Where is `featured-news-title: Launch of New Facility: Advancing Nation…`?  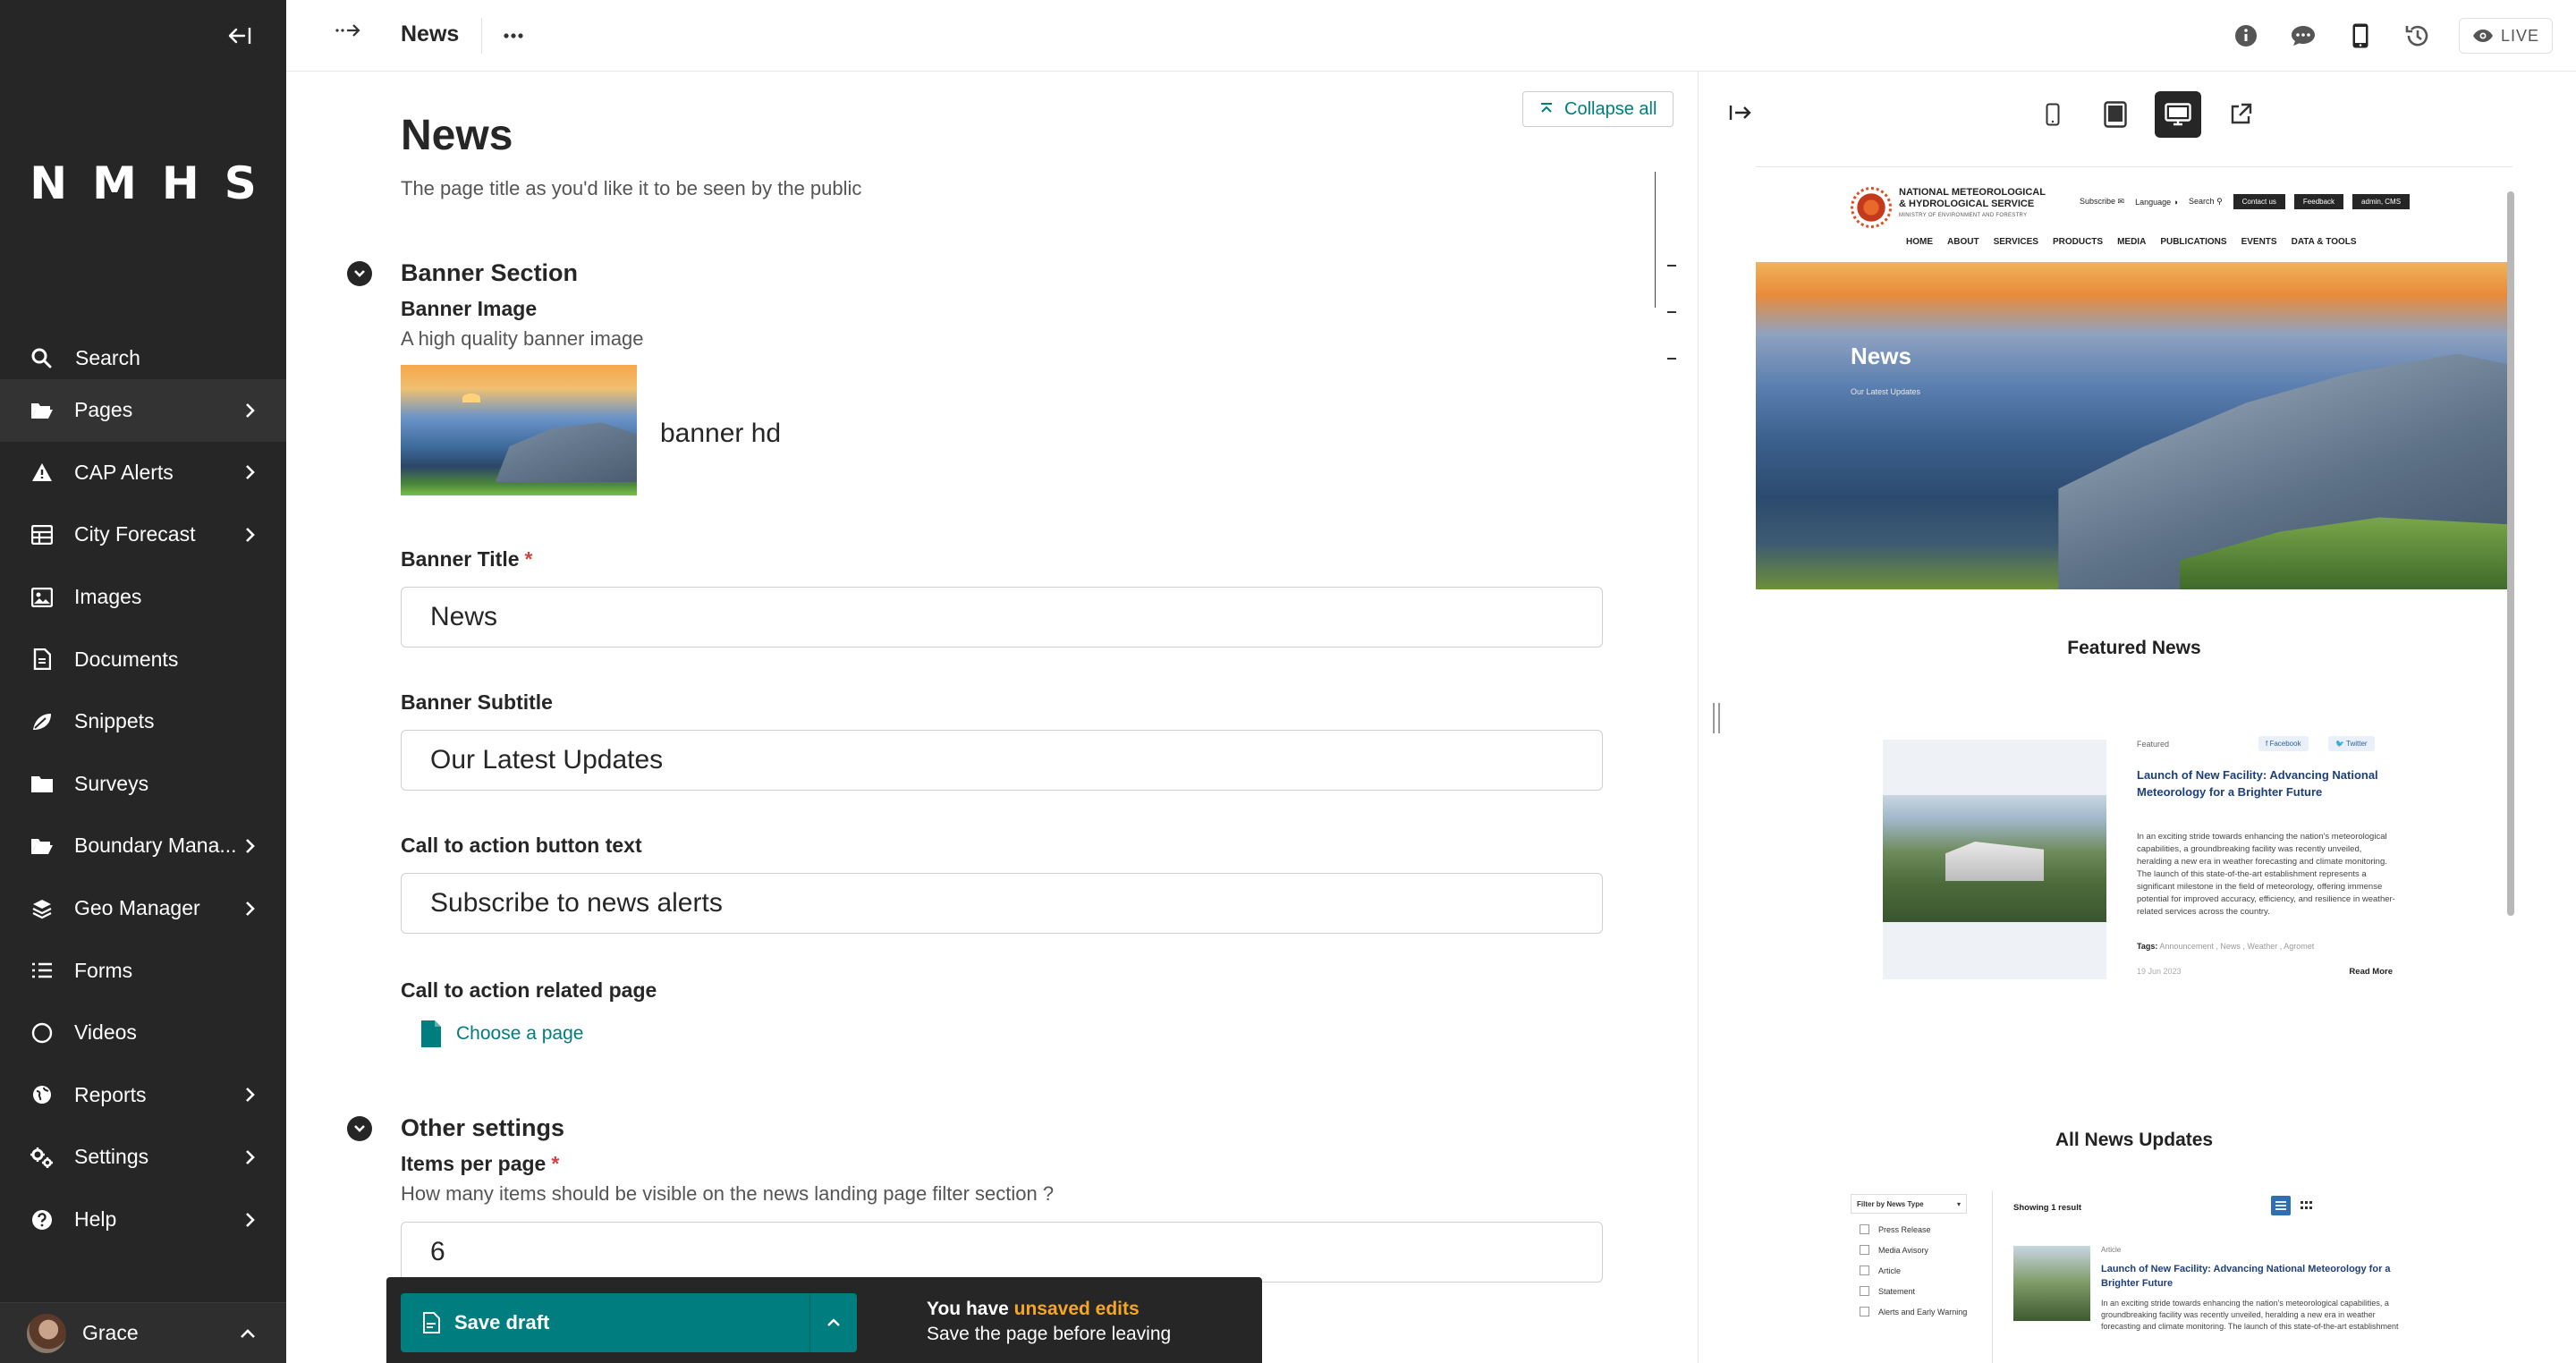 featured-news-title: Launch of New Facility: Advancing Nation… is located at coordinates (2266, 783).